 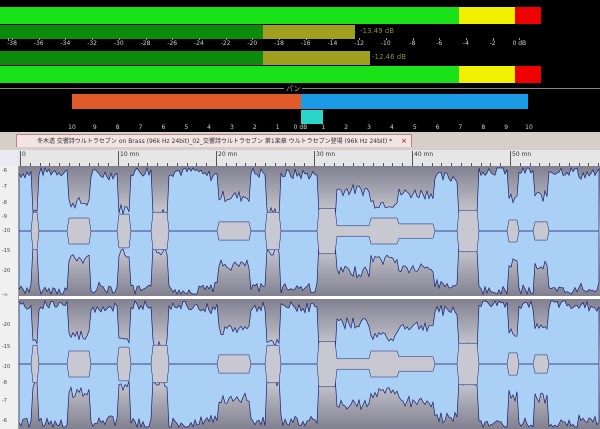 I want to click on time-ruler: 0 10 mn 20 mn 30 mn 40 mn 50 mn, so click(x=309, y=158).